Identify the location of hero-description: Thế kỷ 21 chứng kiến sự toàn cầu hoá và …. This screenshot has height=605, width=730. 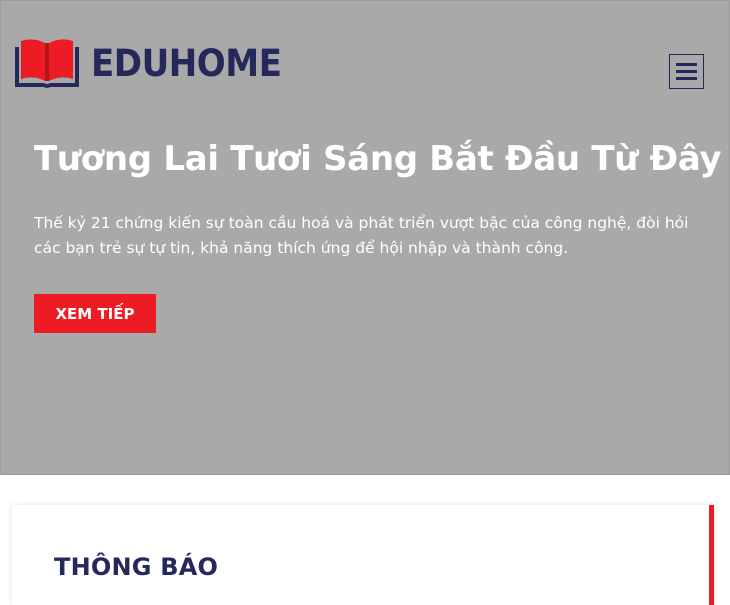
(361, 235).